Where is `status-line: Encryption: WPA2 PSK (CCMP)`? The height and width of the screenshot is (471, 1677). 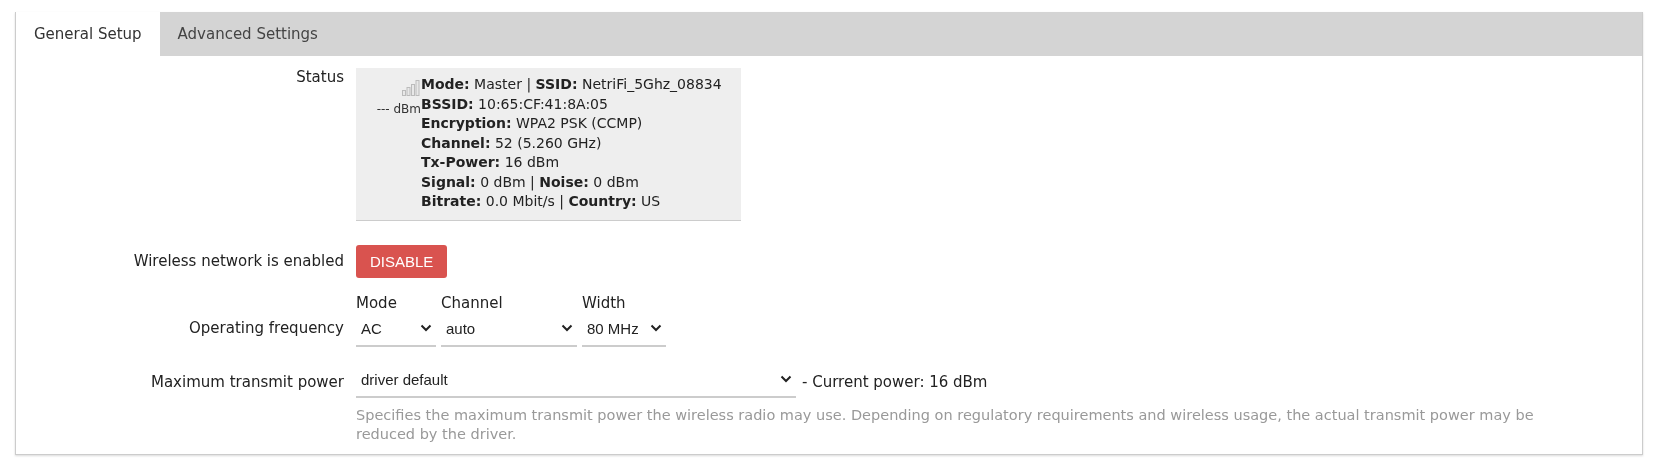
status-line: Encryption: WPA2 PSK (CCMP) is located at coordinates (532, 123).